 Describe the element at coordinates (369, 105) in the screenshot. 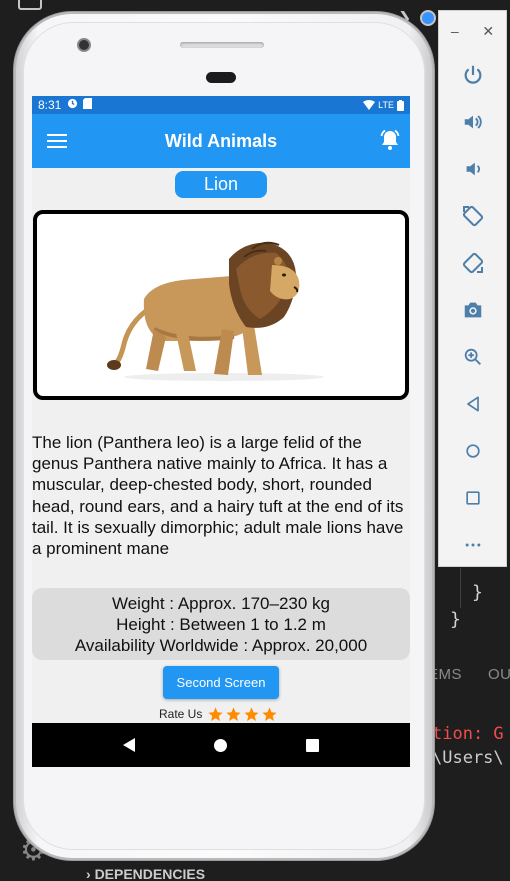

I see `wifi-icon` at that location.